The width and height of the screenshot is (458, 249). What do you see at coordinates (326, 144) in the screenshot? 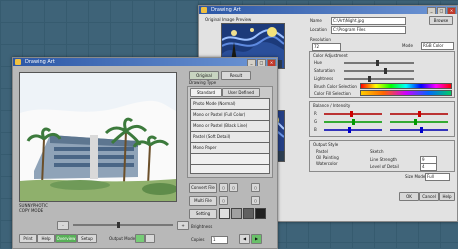
I see `output-style-title: Output Style` at bounding box center [326, 144].